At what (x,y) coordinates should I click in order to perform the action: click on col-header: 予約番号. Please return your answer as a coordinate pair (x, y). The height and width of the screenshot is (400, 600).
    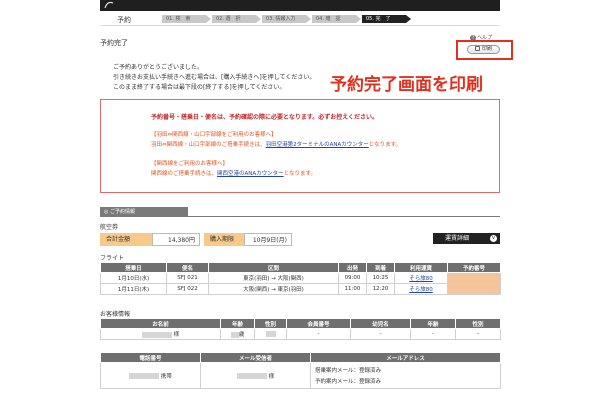
    Looking at the image, I should click on (474, 267).